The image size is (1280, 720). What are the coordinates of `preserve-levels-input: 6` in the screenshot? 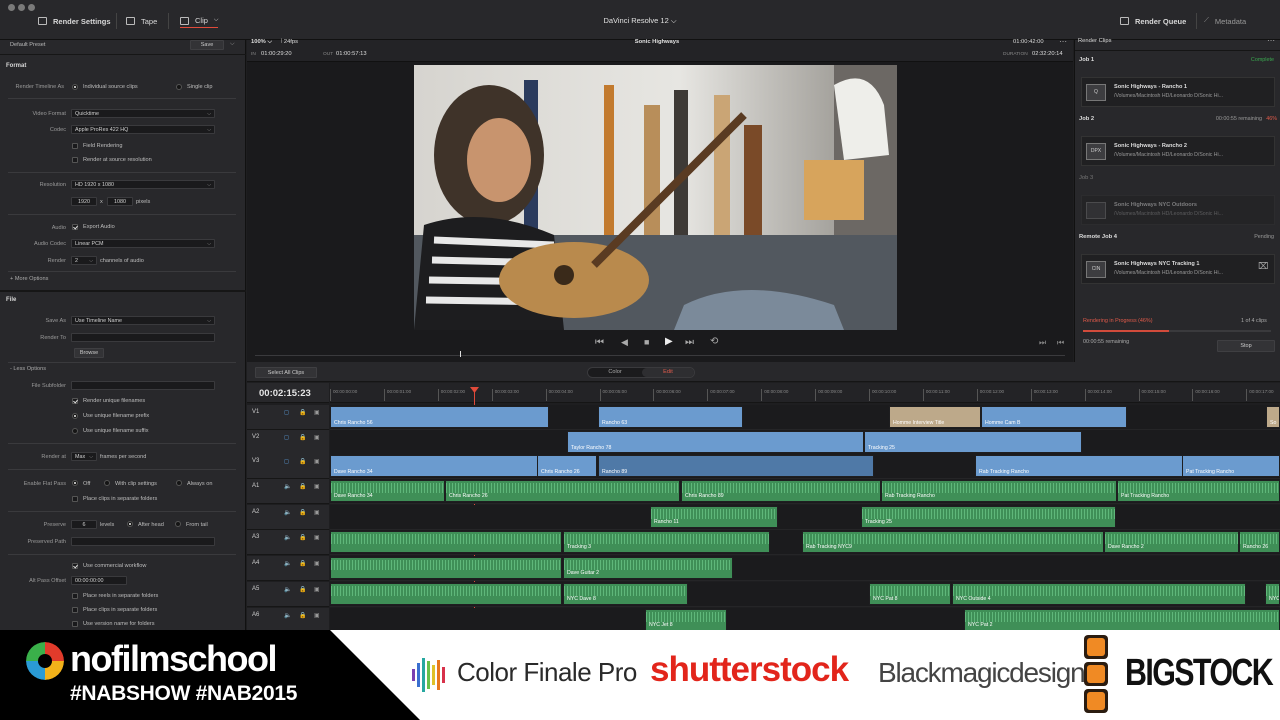 It's located at (84, 524).